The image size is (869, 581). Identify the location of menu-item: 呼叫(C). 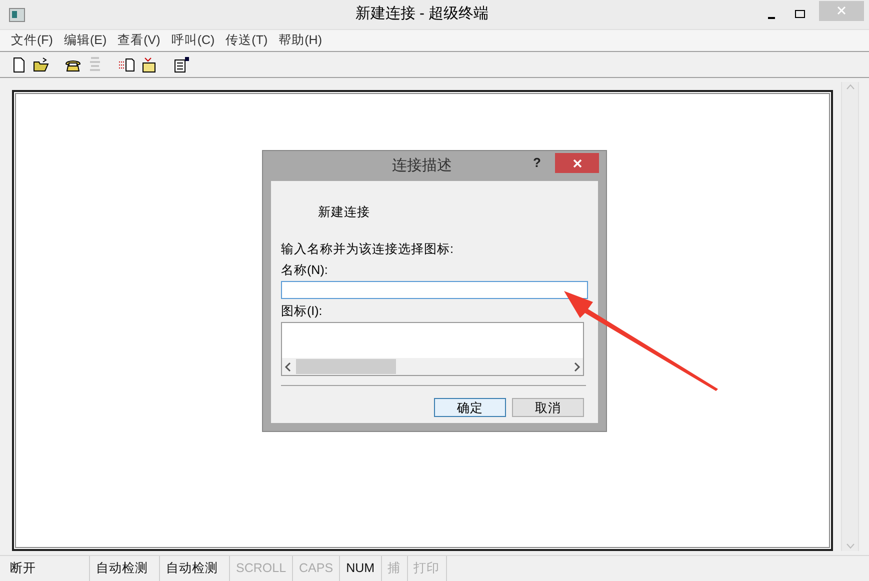
(193, 40).